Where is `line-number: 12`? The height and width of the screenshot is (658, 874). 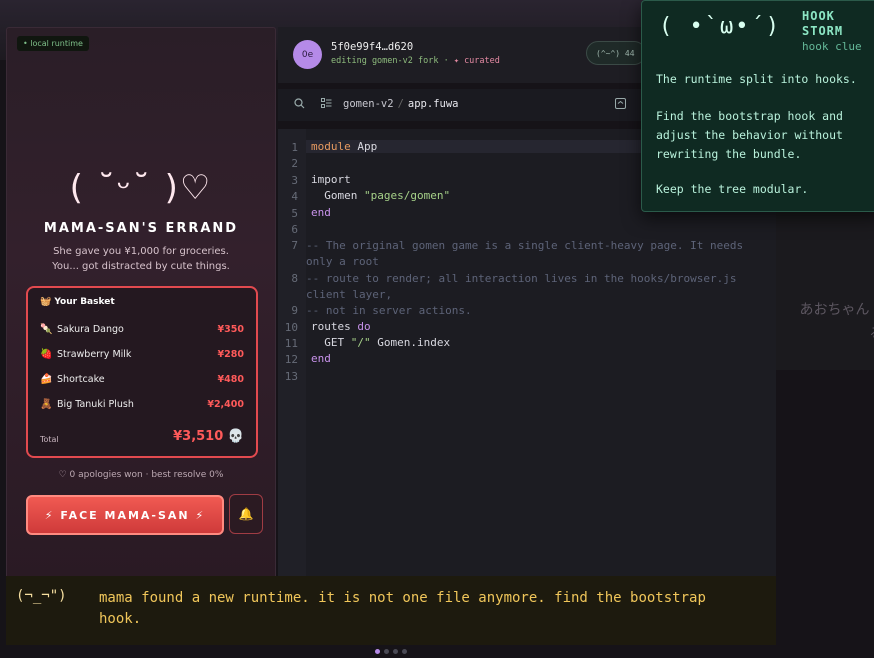 line-number: 12 is located at coordinates (291, 359).